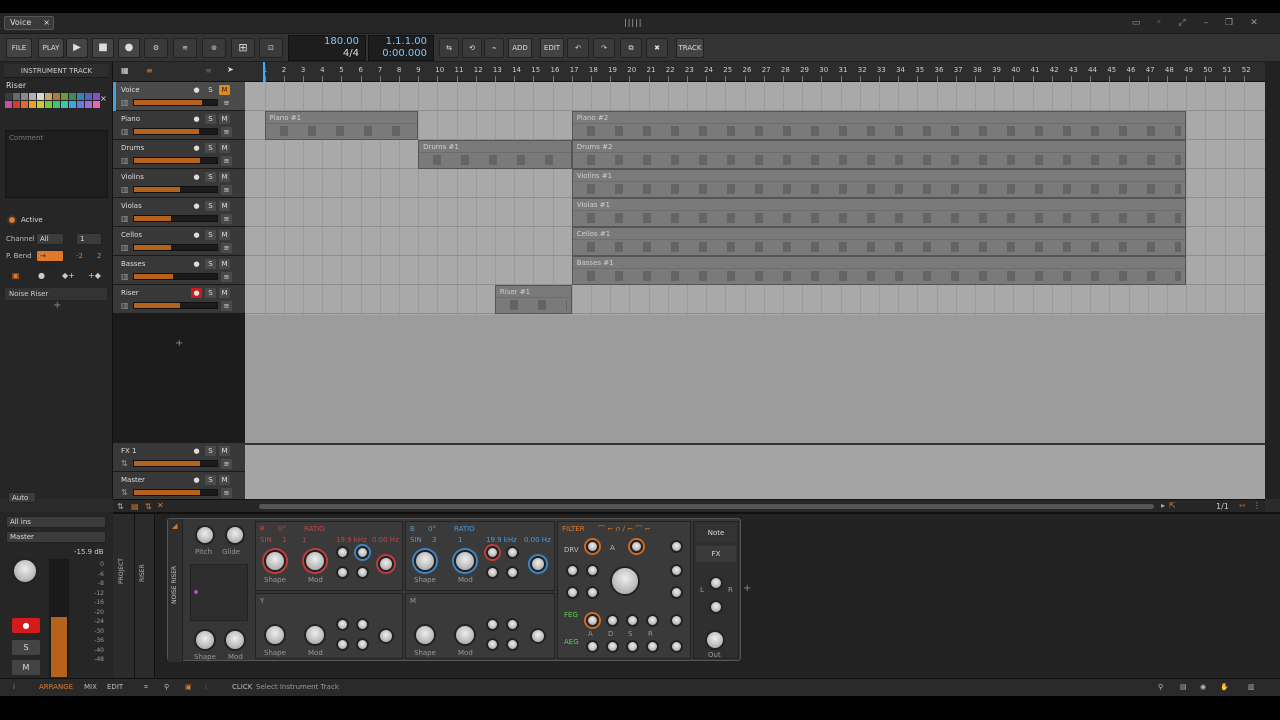 Image resolution: width=1280 pixels, height=720 pixels. I want to click on y-knob-d, so click(362, 644).